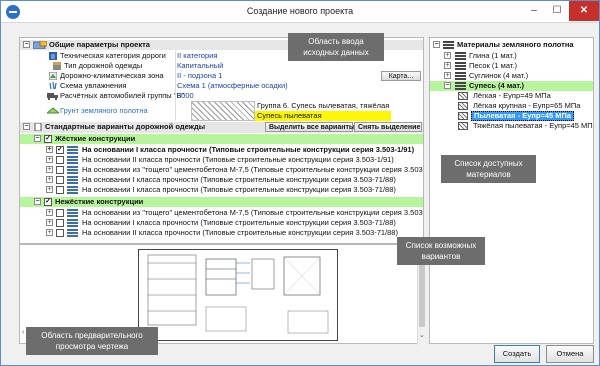 The height and width of the screenshot is (366, 600). I want to click on nonrigid-group-checkbox: ✓, so click(48, 202).